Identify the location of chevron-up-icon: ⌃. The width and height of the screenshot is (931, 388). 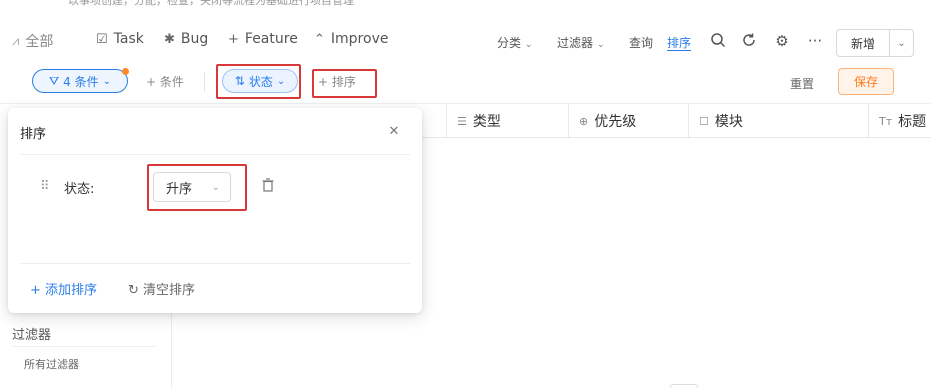
(319, 39).